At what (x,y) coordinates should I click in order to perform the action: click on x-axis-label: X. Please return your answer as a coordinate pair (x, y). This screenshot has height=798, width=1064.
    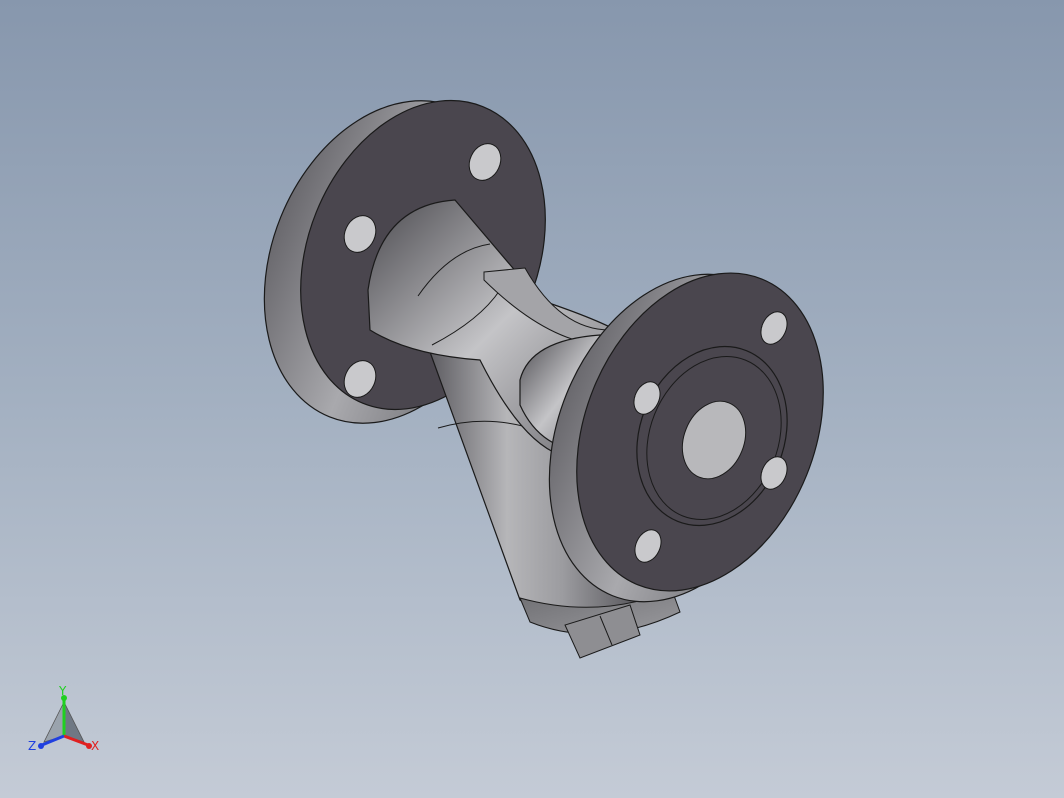
    Looking at the image, I should click on (95, 746).